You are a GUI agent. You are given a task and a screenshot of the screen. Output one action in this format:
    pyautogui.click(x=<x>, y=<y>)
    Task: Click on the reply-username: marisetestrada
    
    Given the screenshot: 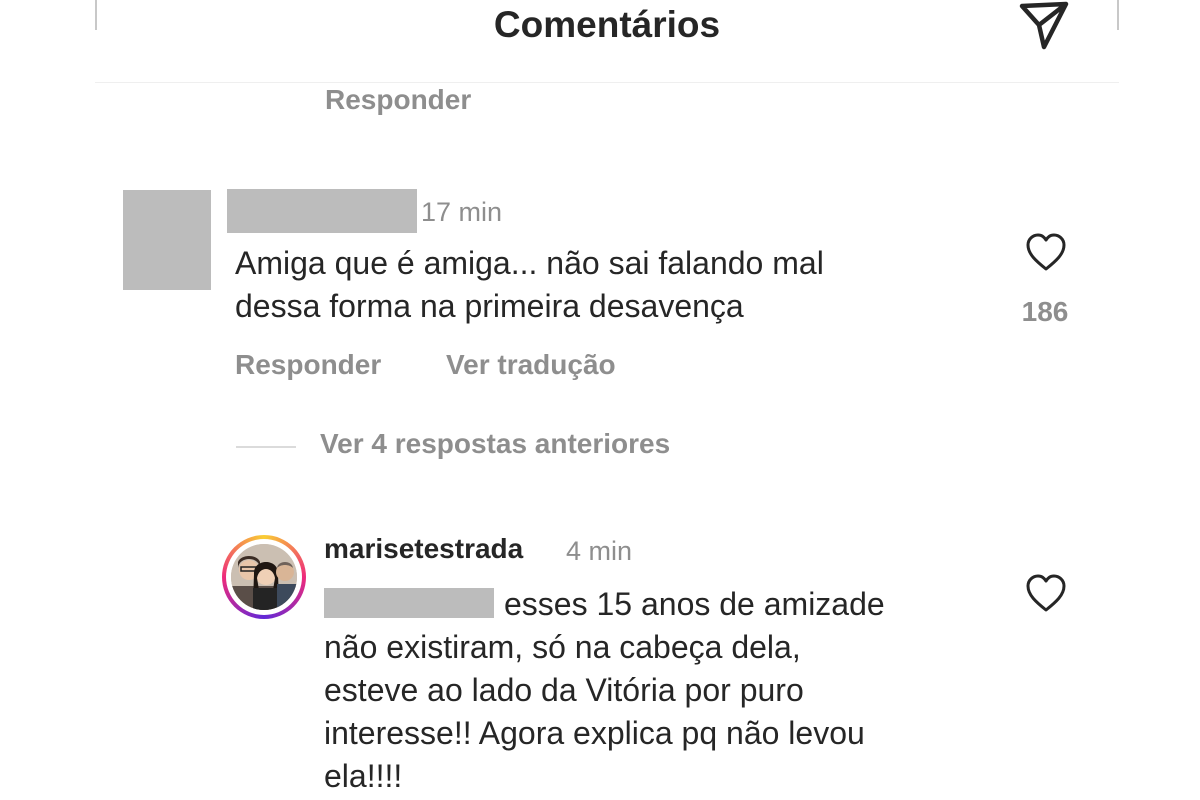 What is the action you would take?
    pyautogui.click(x=423, y=549)
    